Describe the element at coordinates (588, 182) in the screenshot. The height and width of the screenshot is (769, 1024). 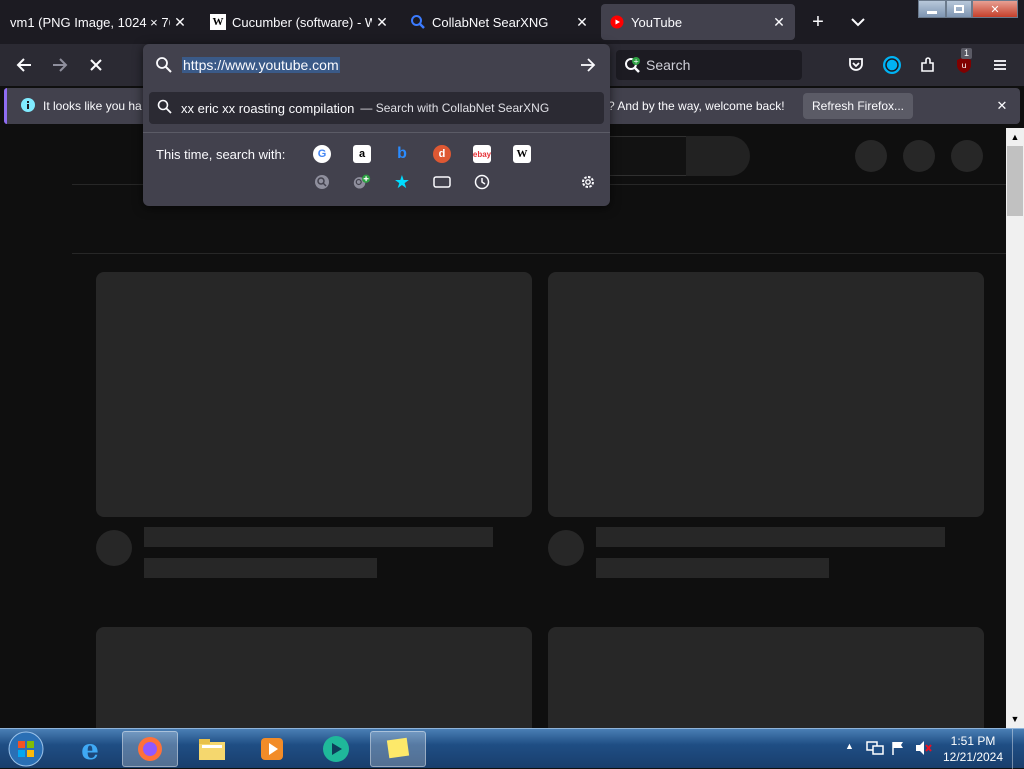
I see `gear-icon` at that location.